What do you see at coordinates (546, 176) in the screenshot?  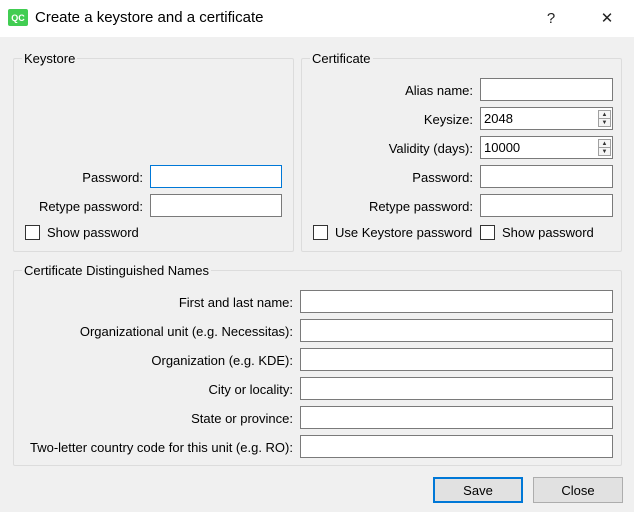 I see `certificate-password-field` at bounding box center [546, 176].